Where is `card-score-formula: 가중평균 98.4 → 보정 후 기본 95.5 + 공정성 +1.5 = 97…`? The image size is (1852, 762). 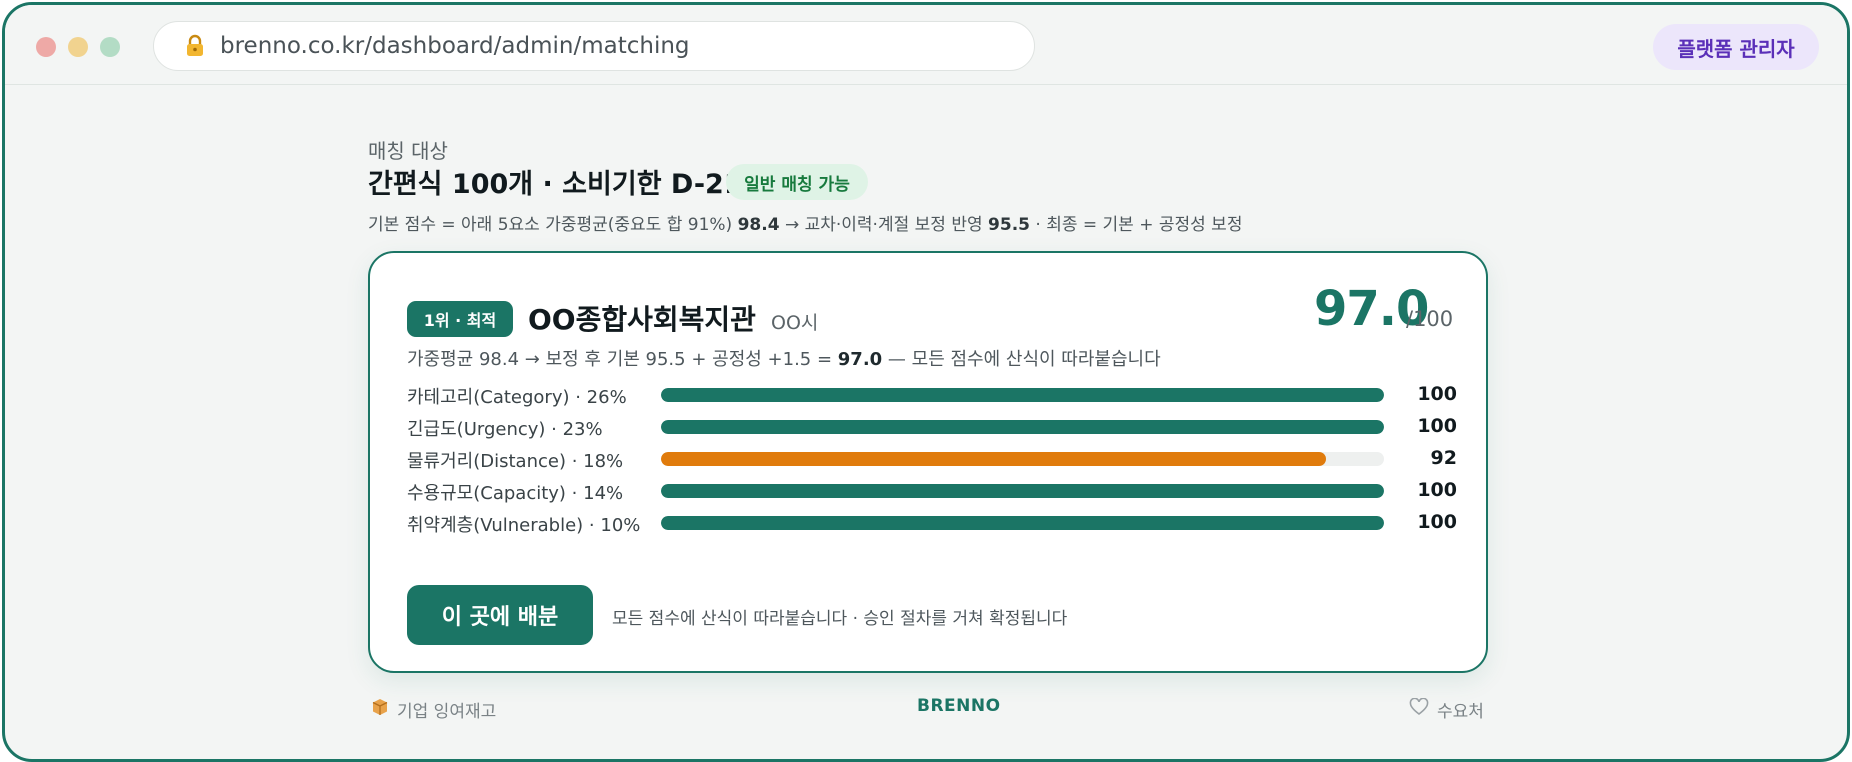
card-score-formula: 가중평균 98.4 → 보정 후 기본 95.5 + 공정성 +1.5 = 97… is located at coordinates (784, 358).